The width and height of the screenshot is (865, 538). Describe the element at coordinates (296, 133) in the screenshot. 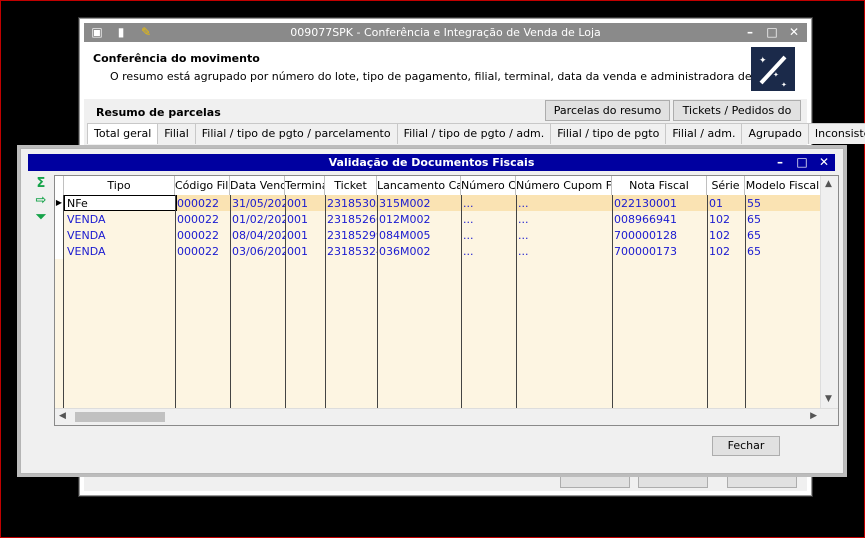

I see `tab-filial-tipo-pgto-parcelamento: Filial / tipo de pgto / parcelamento` at that location.